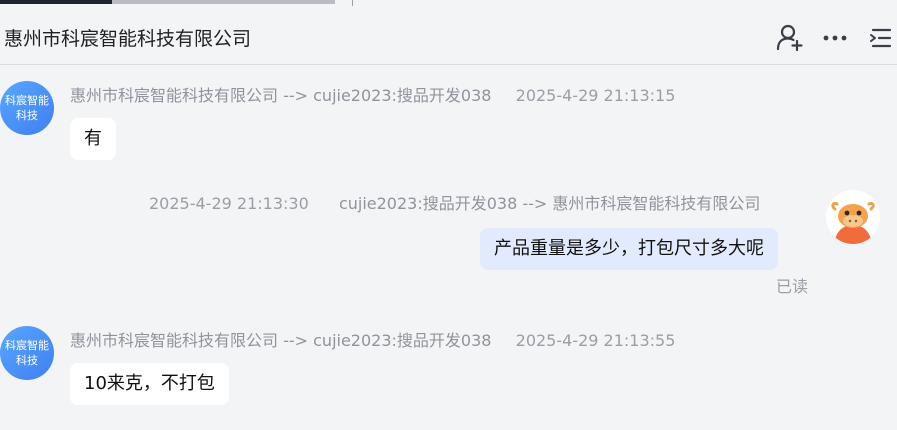  Describe the element at coordinates (223, 2) in the screenshot. I see `tab-strip` at that location.